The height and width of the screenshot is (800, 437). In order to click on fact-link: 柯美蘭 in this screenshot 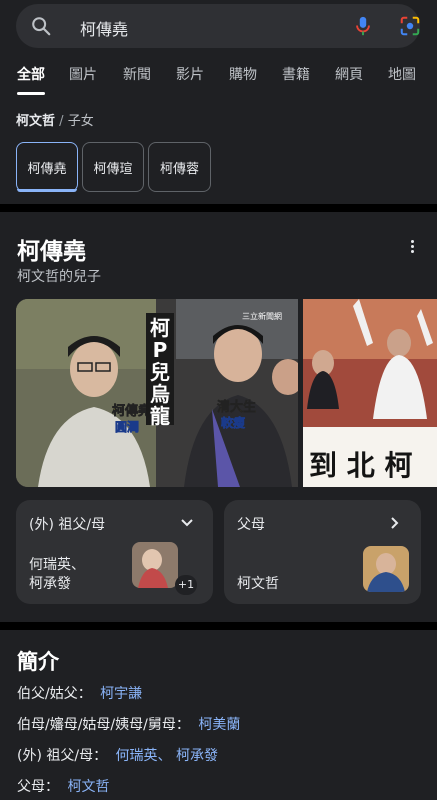, I will do `click(219, 725)`.